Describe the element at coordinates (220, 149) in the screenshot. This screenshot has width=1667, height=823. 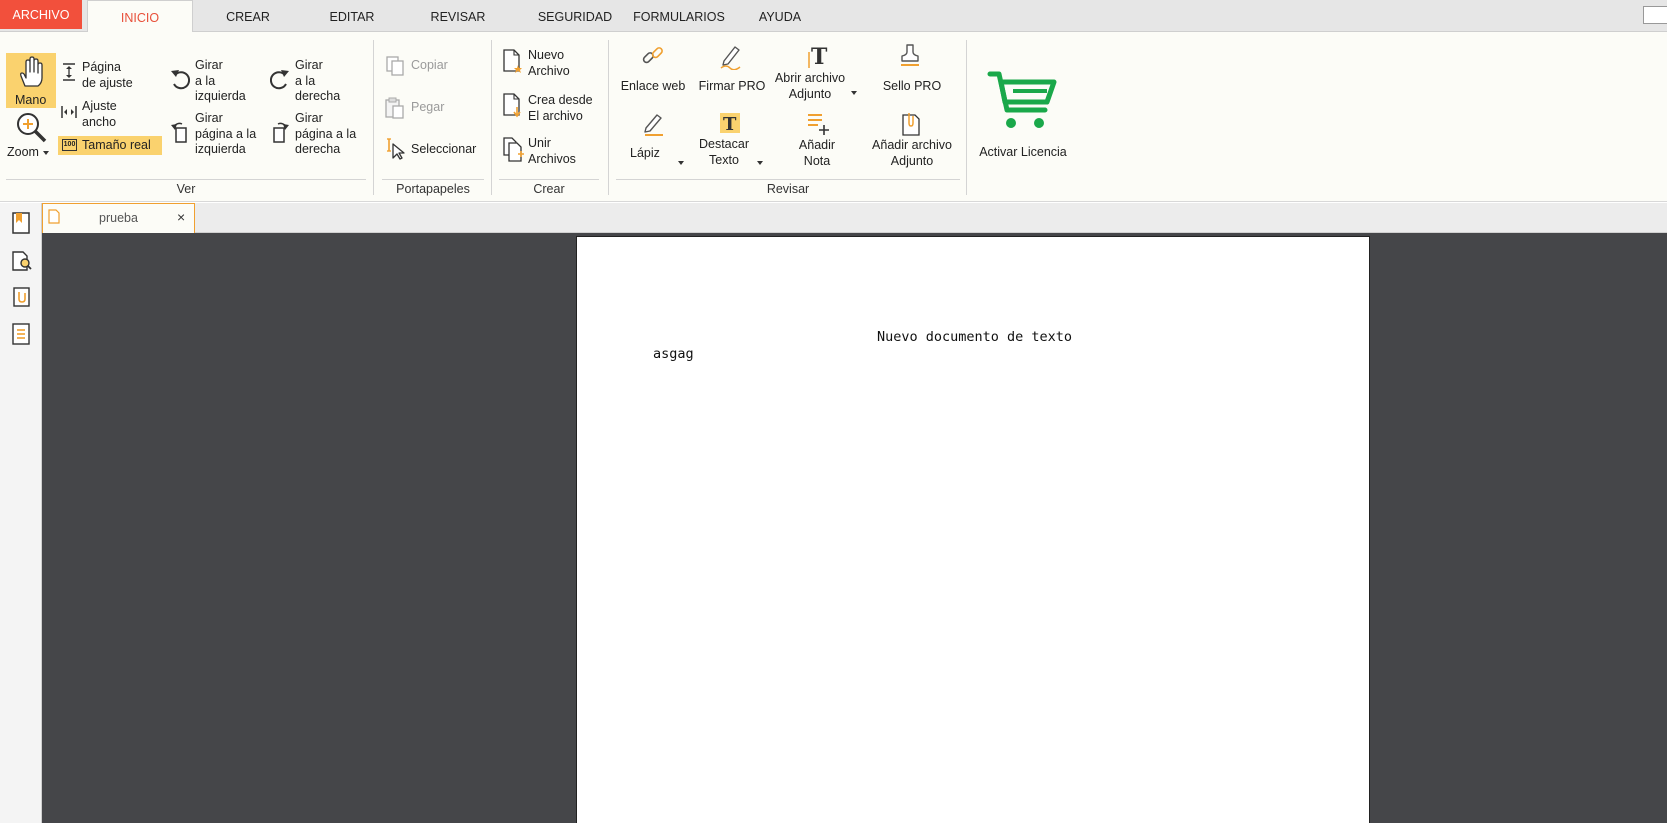
I see `girar-pag-izq-line3: izquierda` at that location.